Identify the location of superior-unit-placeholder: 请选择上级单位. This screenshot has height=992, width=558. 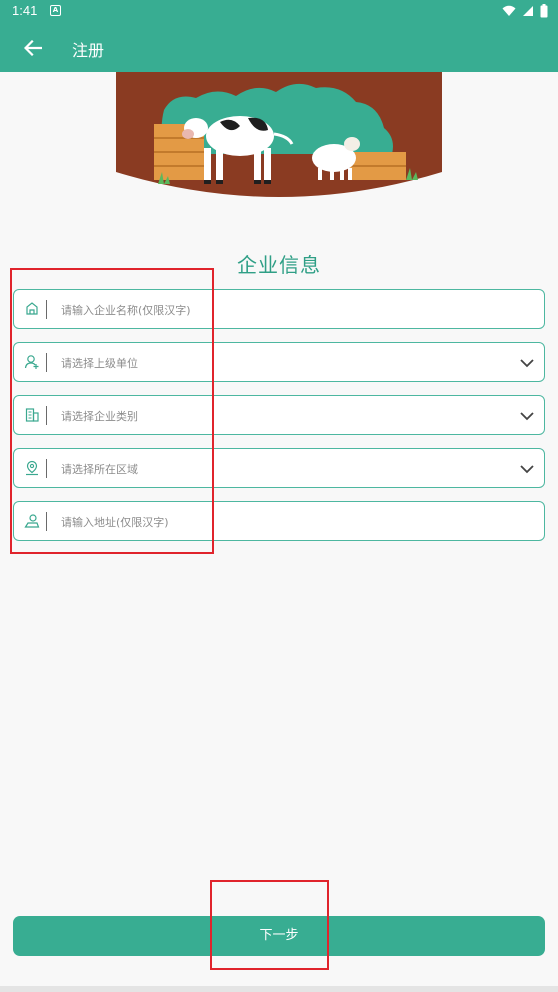
(99, 363).